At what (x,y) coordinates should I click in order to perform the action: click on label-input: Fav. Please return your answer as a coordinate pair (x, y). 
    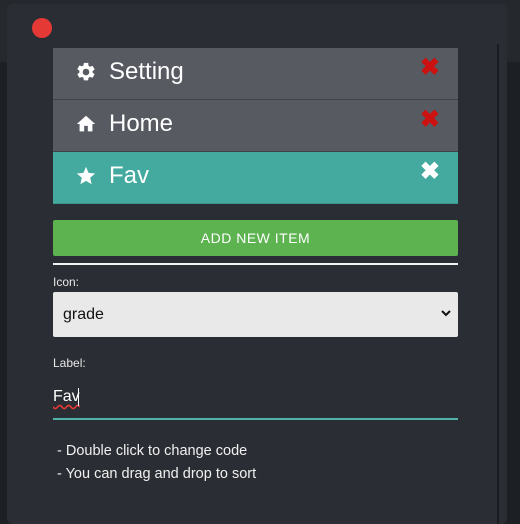
    Looking at the image, I should click on (255, 403).